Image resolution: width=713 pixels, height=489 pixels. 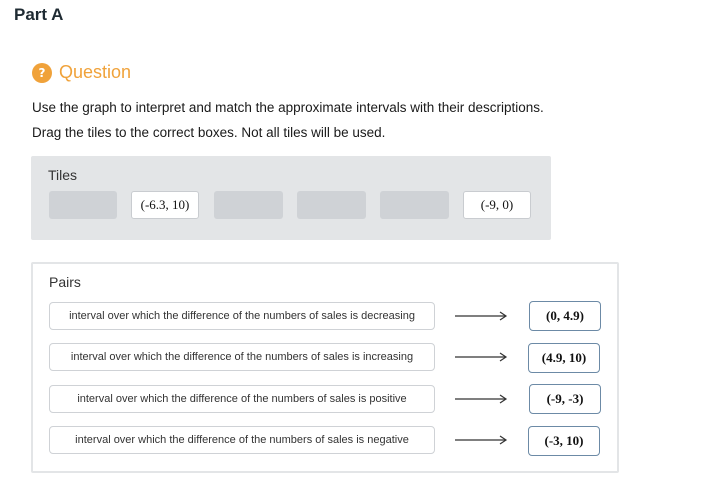 What do you see at coordinates (291, 198) in the screenshot?
I see `tiles-panel: Tiles (-6.3, 10) (-9, 0)` at bounding box center [291, 198].